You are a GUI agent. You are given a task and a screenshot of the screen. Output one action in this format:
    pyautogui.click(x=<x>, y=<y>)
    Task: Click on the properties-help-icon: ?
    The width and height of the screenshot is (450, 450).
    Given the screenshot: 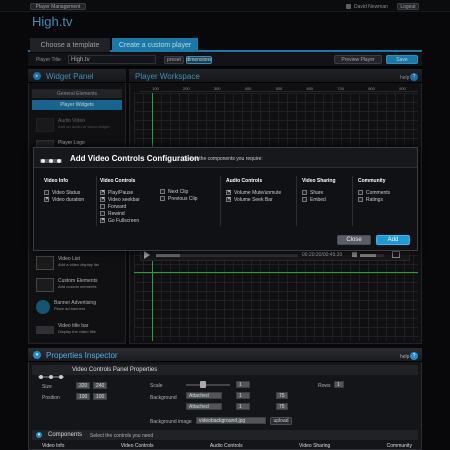 What is the action you would take?
    pyautogui.click(x=414, y=356)
    